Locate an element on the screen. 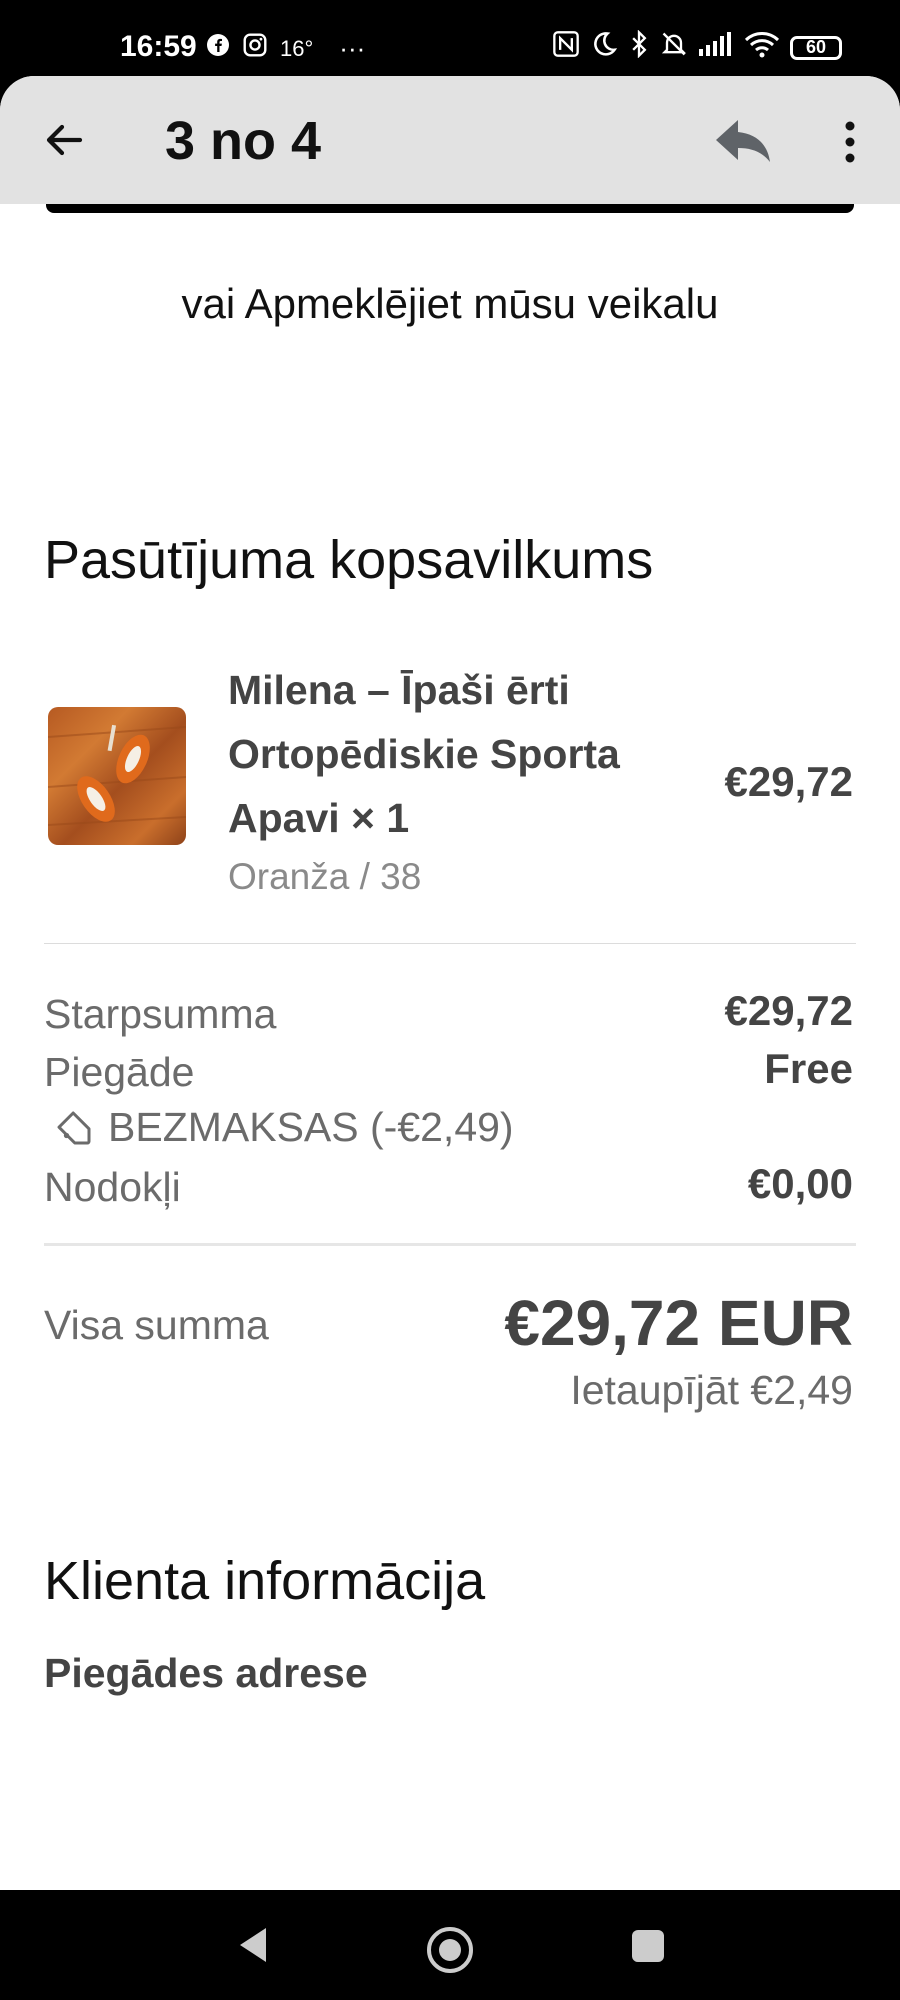 This screenshot has width=900, height=2000. nav-back-button is located at coordinates (253, 1947).